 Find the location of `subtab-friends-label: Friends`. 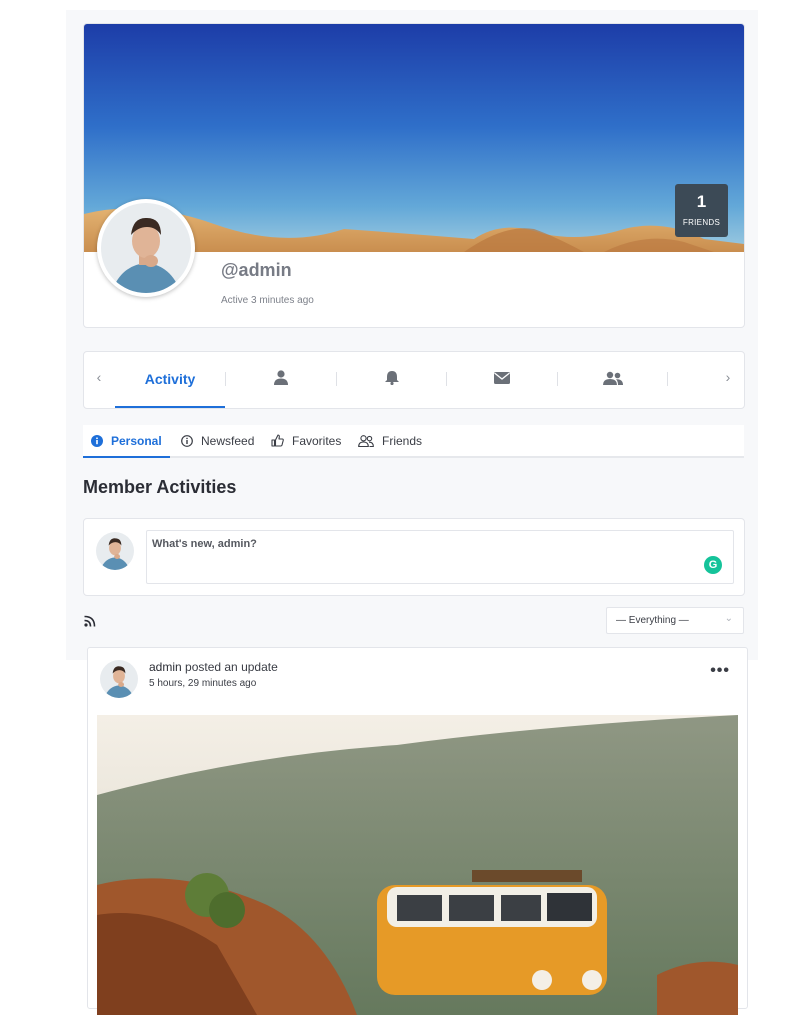

subtab-friends-label: Friends is located at coordinates (402, 440).